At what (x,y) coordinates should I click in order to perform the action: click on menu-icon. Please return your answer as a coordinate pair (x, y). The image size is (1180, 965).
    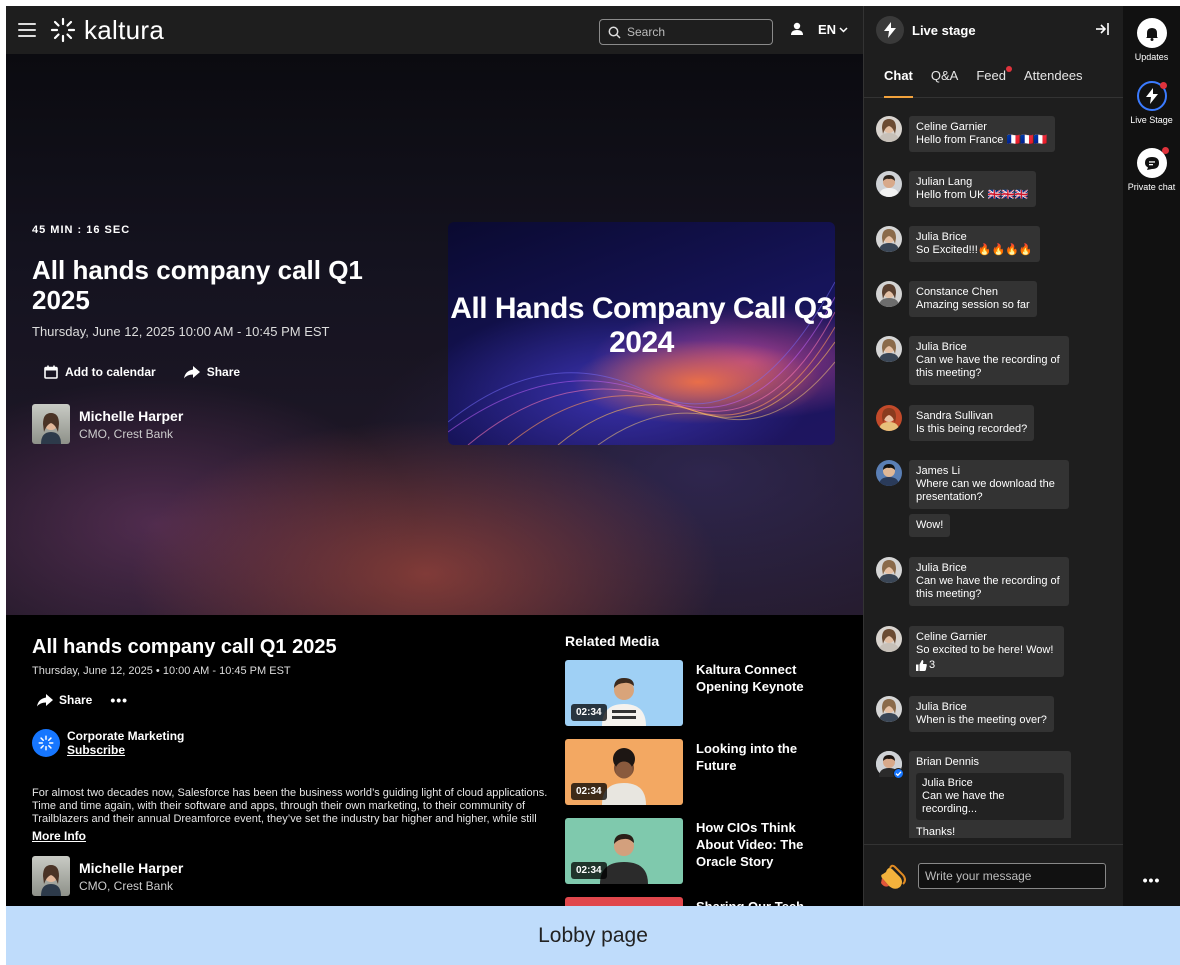
    Looking at the image, I should click on (27, 30).